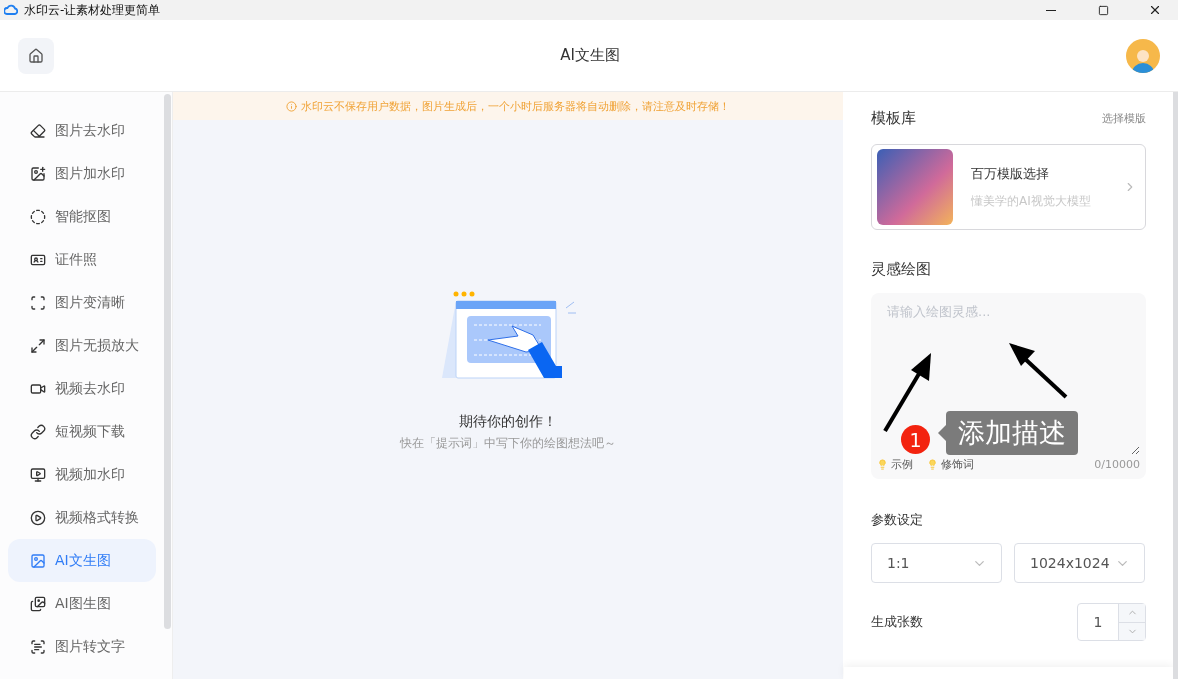  Describe the element at coordinates (83, 603) in the screenshot. I see `sidebar-item-label: AI图生图` at that location.